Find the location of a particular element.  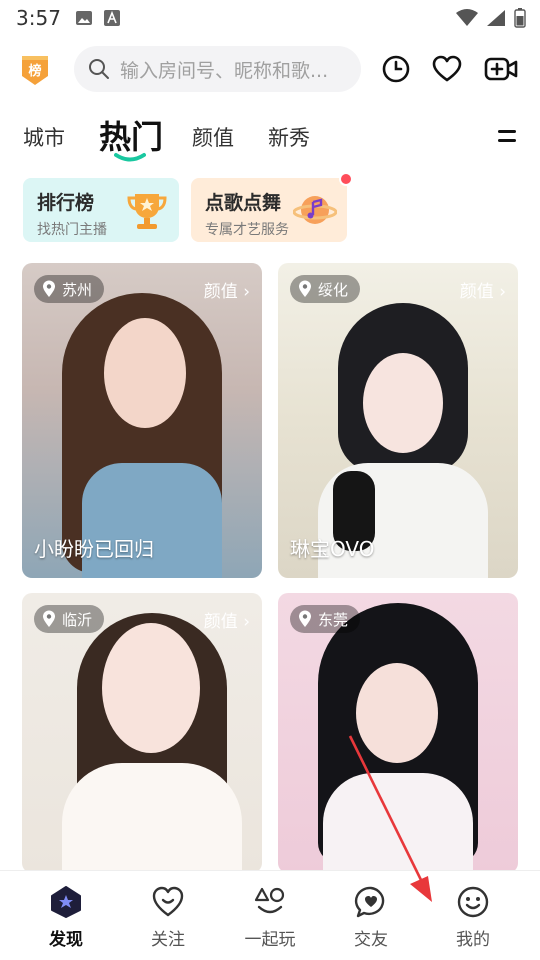

streamer-name: 小盼盼已回归 is located at coordinates (94, 549).